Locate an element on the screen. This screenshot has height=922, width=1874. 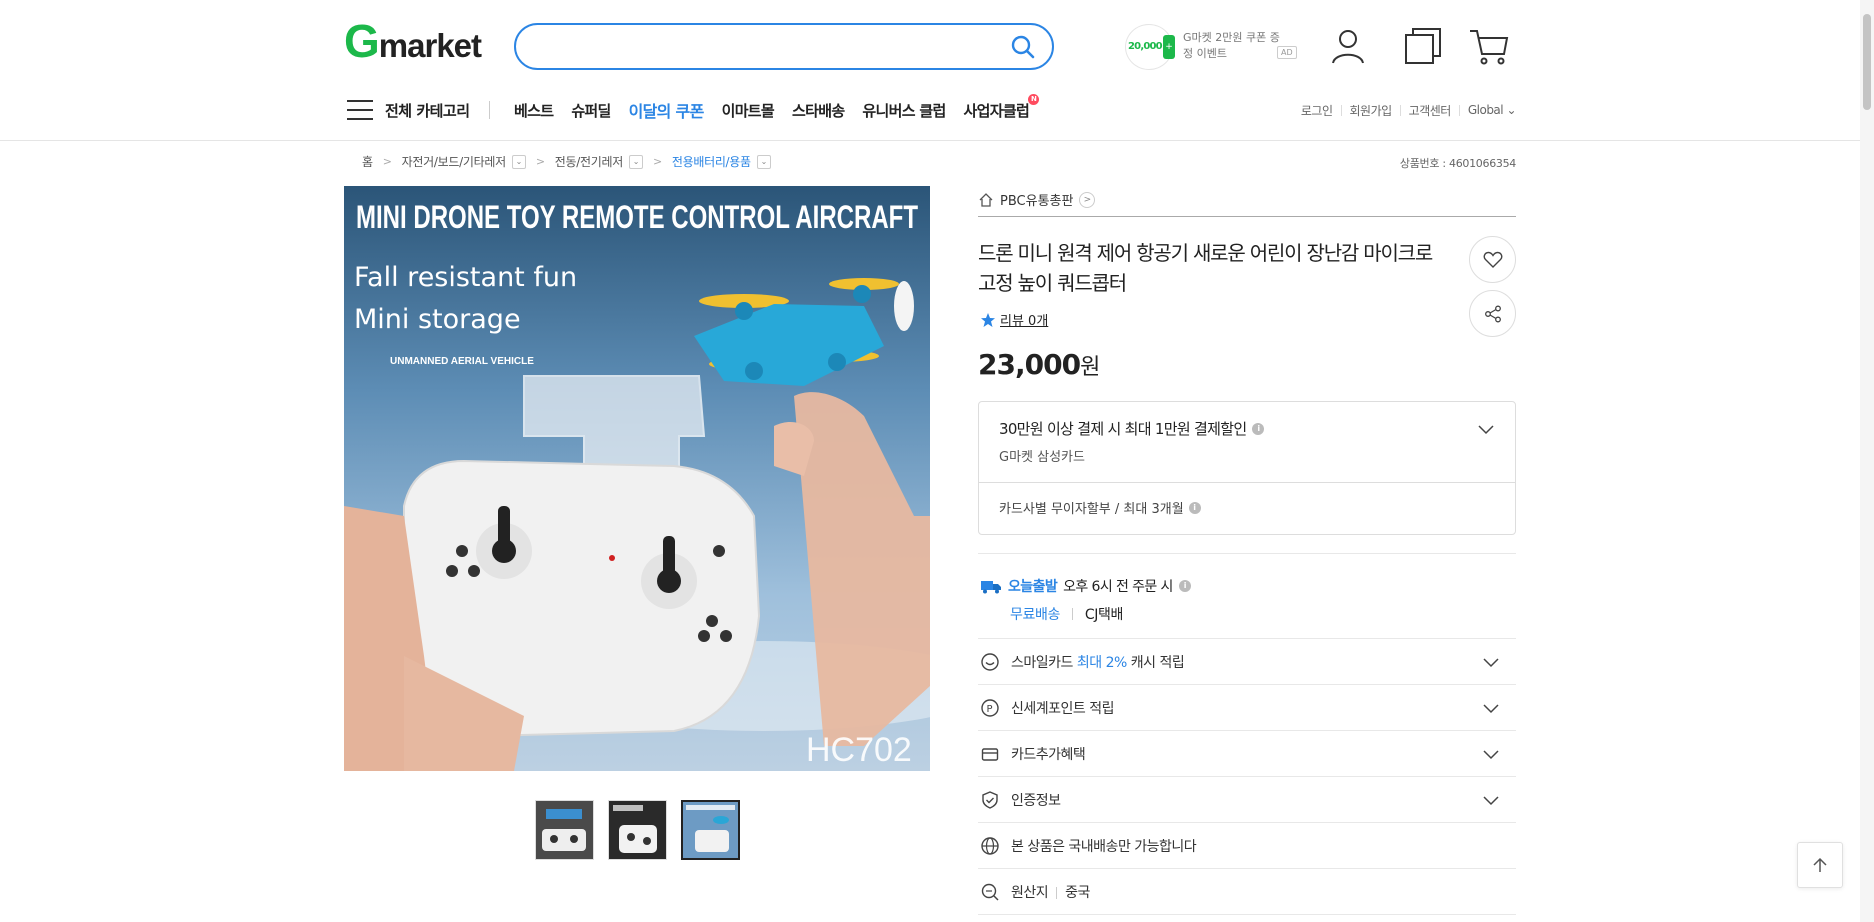
today-dispatch-desc: 오후 6시 전 주문 시 is located at coordinates (1118, 587).